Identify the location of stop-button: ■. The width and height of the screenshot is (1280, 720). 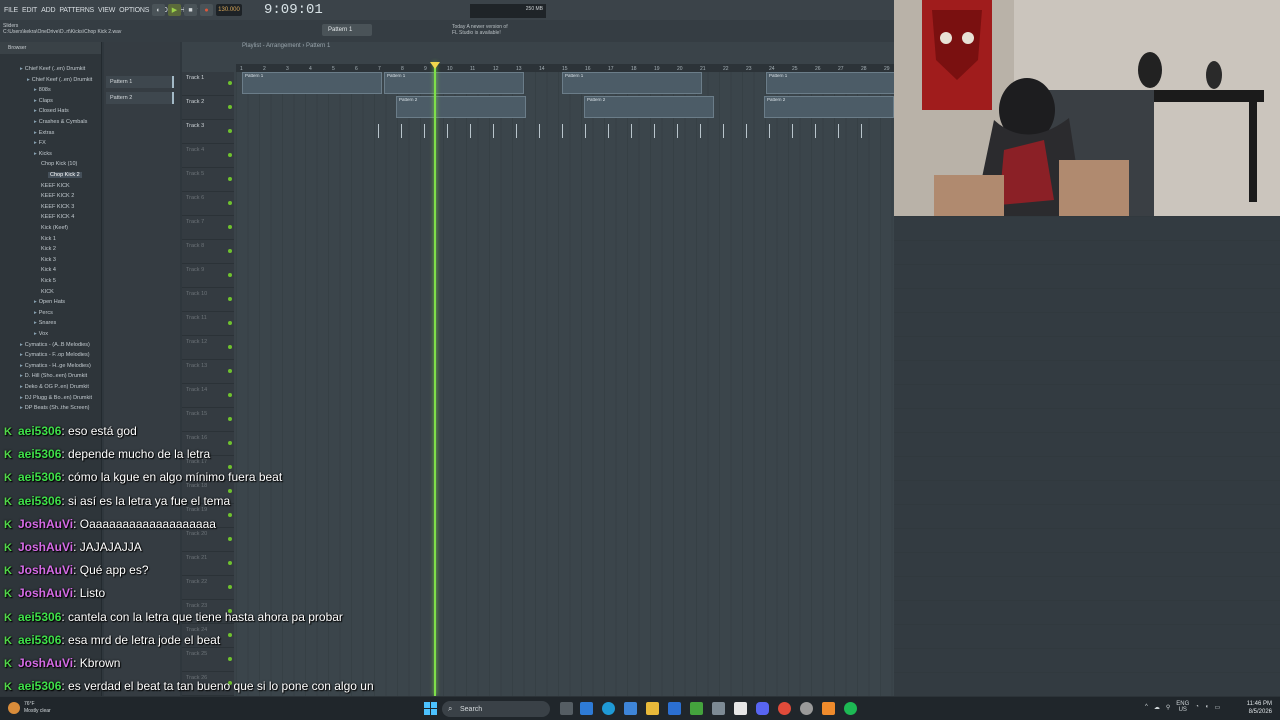
(190, 10).